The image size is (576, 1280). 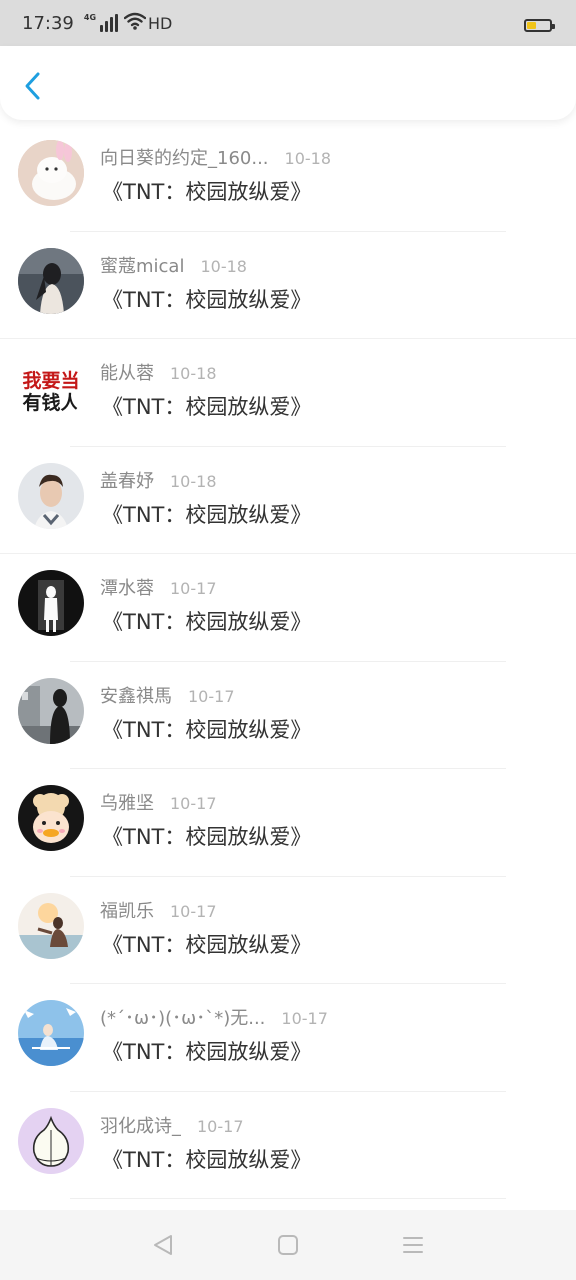 I want to click on list-item: (*´･ω･)(･ω･`*)无... 10-17 《TNT：校园放纵爱》, so click(x=288, y=1038).